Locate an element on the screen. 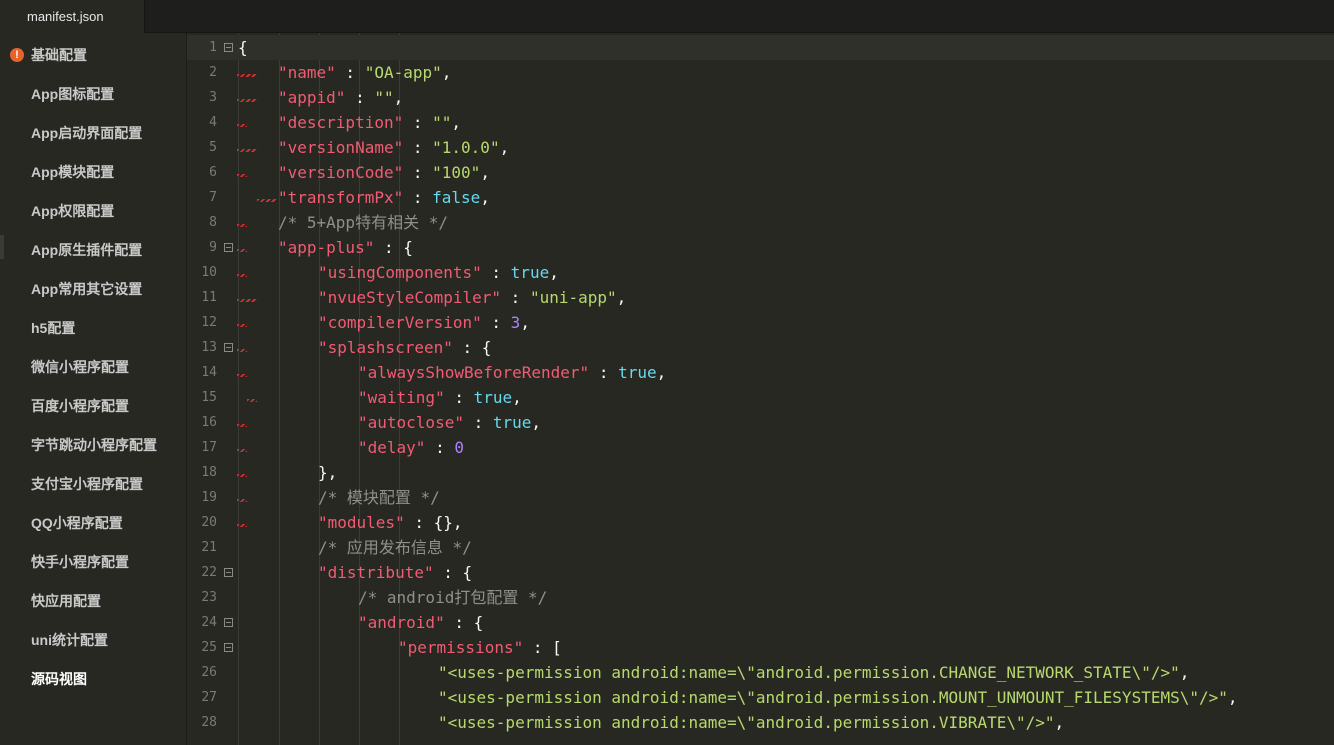 The height and width of the screenshot is (745, 1334). sidebar-item: uni统计配置 is located at coordinates (93, 640).